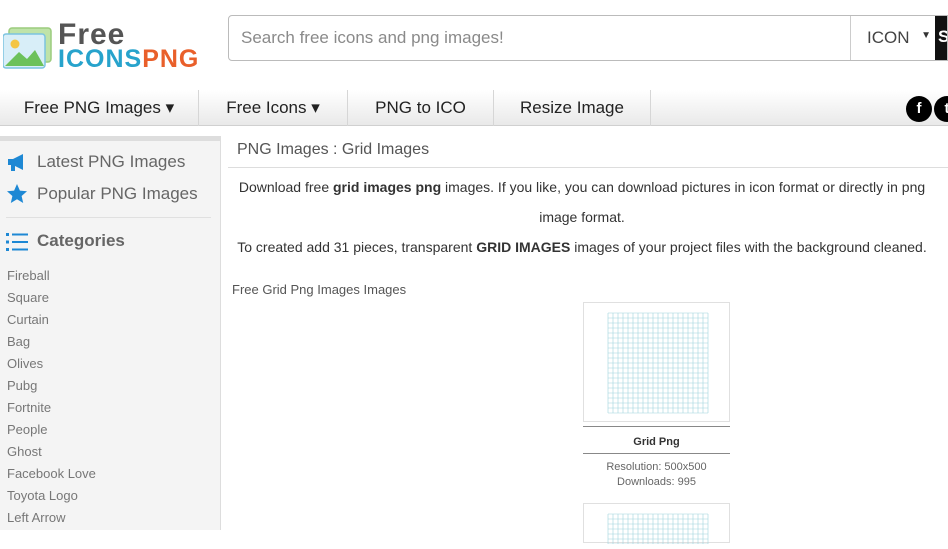 The height and width of the screenshot is (549, 948). Describe the element at coordinates (51, 300) in the screenshot. I see `category-link: Square` at that location.